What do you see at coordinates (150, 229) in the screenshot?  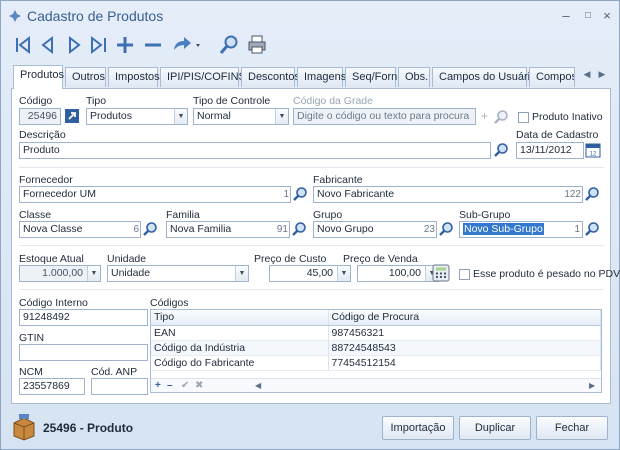 I see `search-classe-icon` at bounding box center [150, 229].